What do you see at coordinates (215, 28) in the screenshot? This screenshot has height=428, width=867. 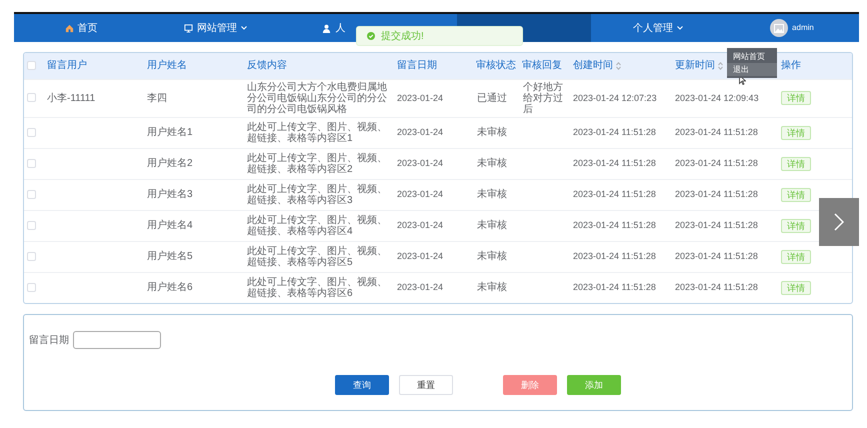 I see `nav-item: 网站管理` at bounding box center [215, 28].